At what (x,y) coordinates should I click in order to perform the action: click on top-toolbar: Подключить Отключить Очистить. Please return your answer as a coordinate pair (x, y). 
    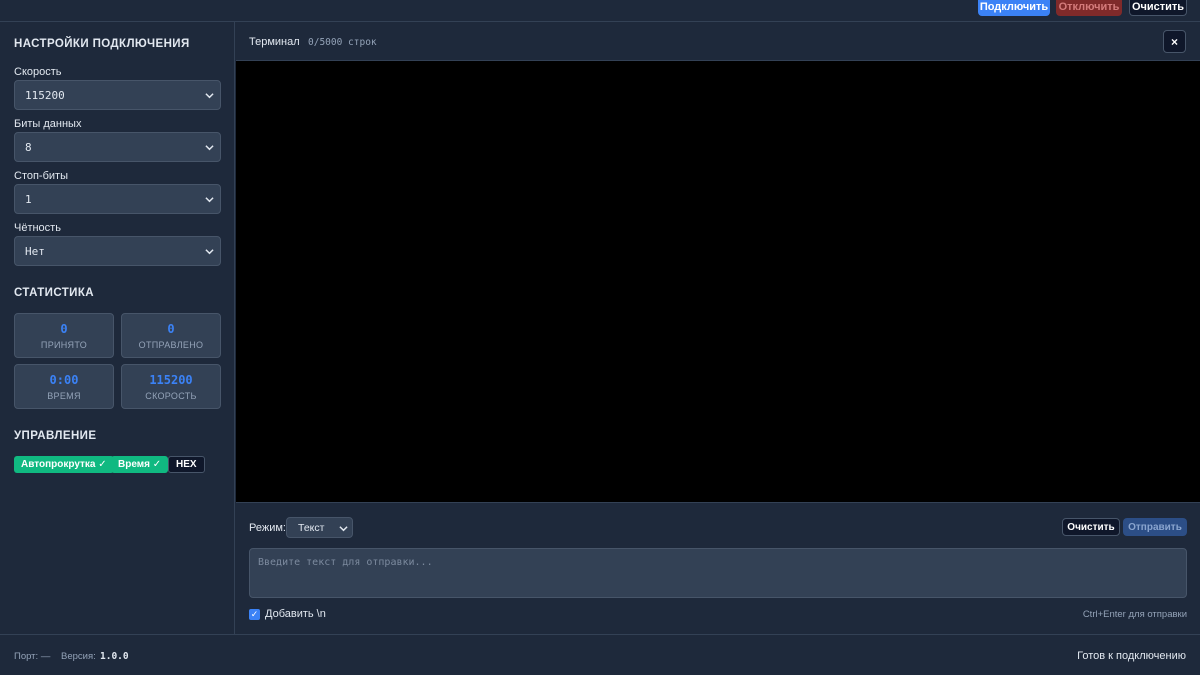
    Looking at the image, I should click on (600, 11).